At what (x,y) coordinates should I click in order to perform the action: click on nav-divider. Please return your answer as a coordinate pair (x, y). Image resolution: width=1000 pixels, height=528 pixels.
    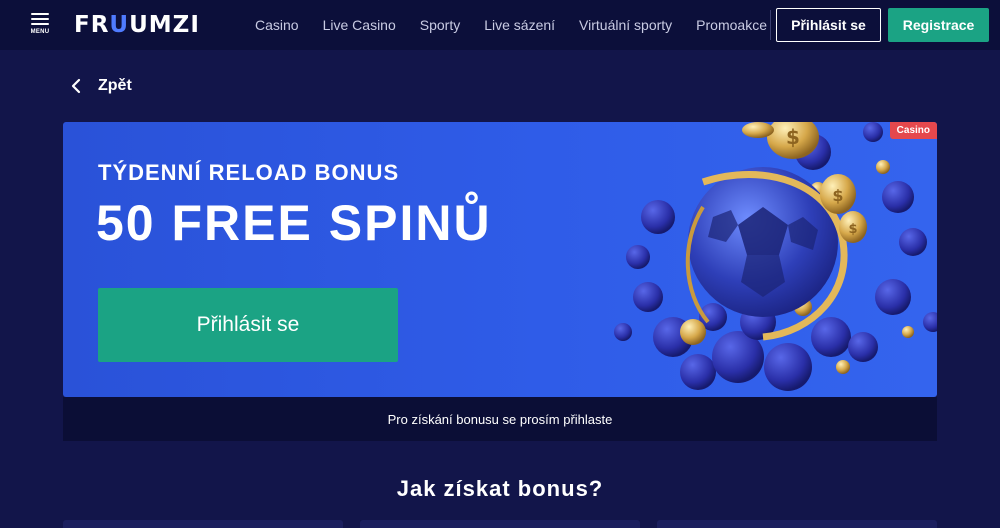
    Looking at the image, I should click on (770, 25).